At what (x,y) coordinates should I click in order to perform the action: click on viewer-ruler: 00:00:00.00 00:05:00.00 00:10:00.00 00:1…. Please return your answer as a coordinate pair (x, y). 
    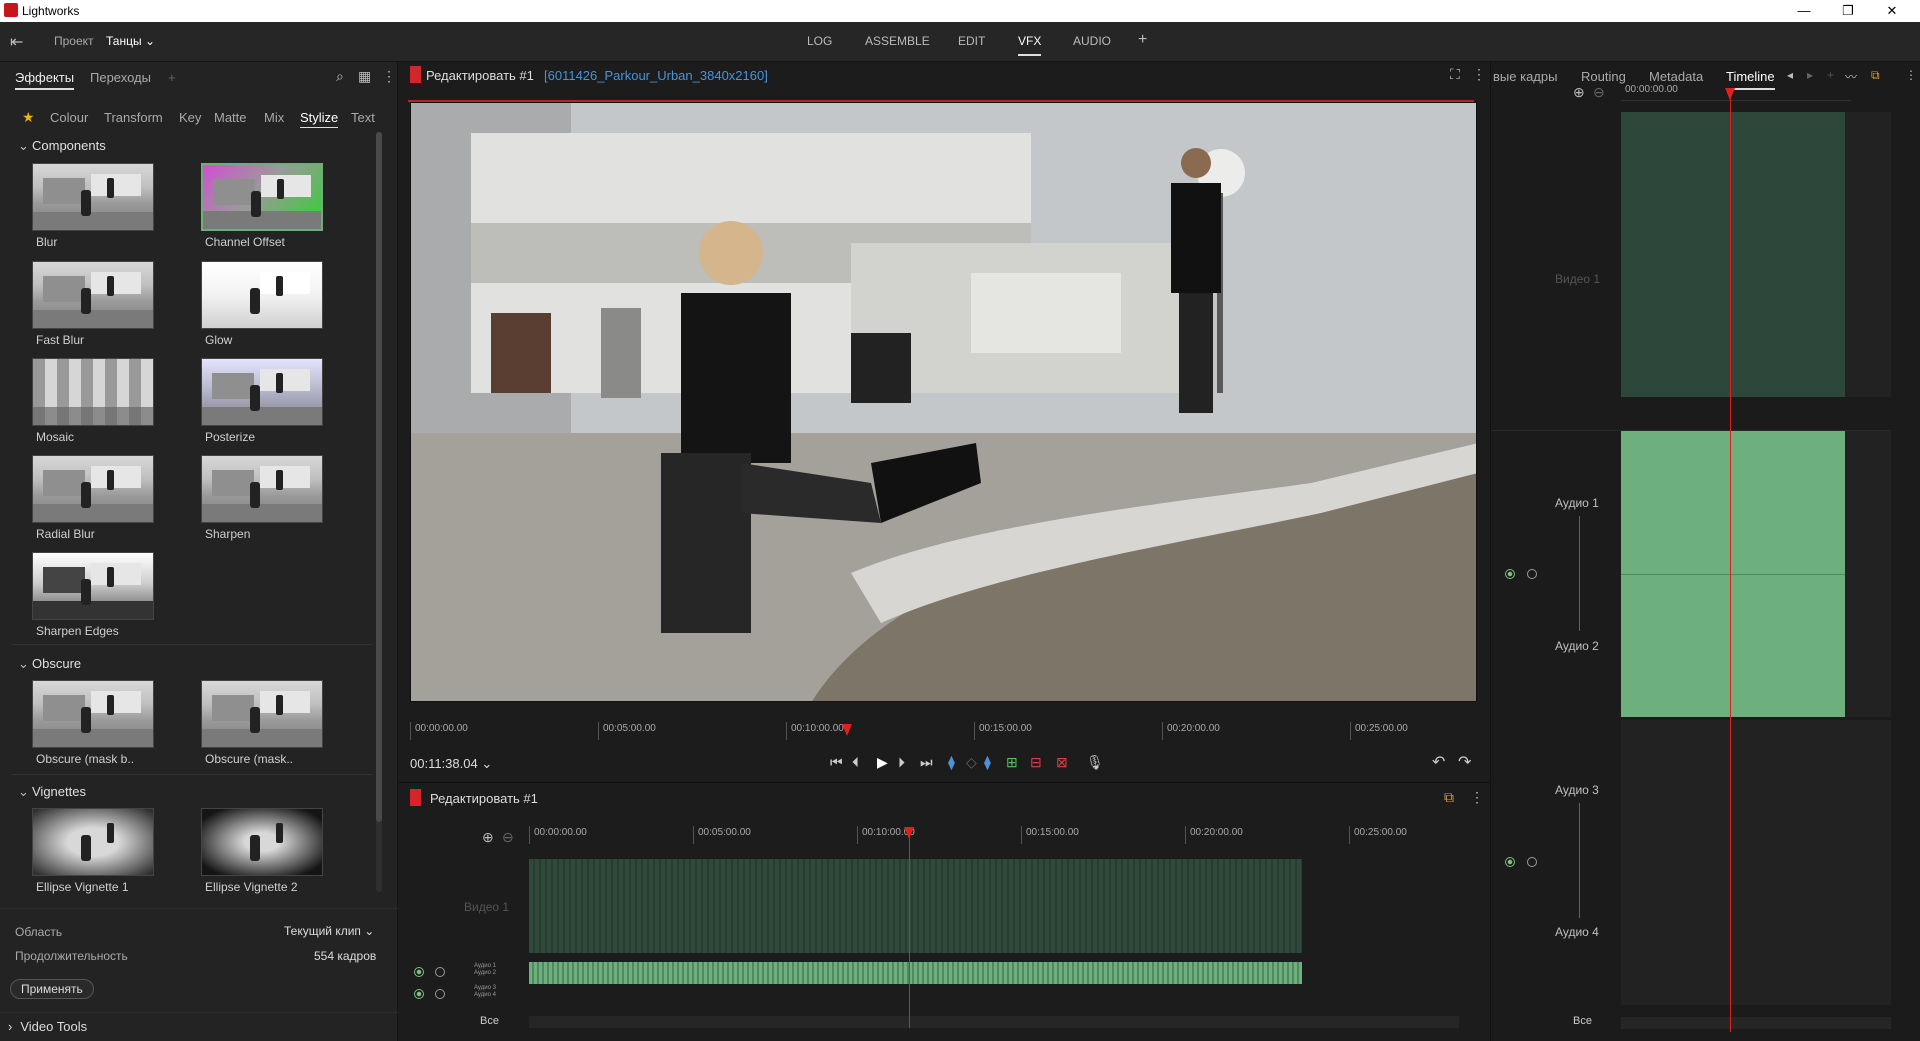
    Looking at the image, I should click on (945, 732).